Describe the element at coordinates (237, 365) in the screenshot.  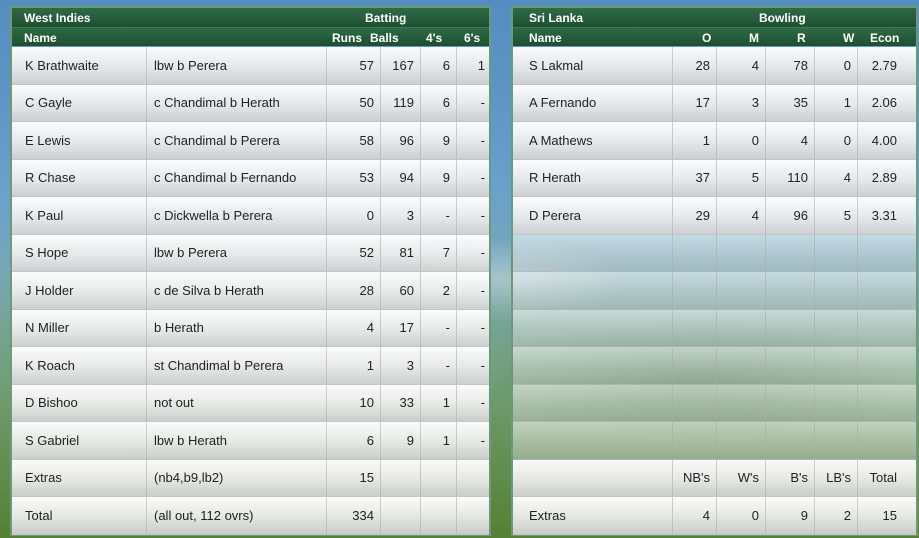
I see `dismissal-text: st Chandimal b Perera` at that location.